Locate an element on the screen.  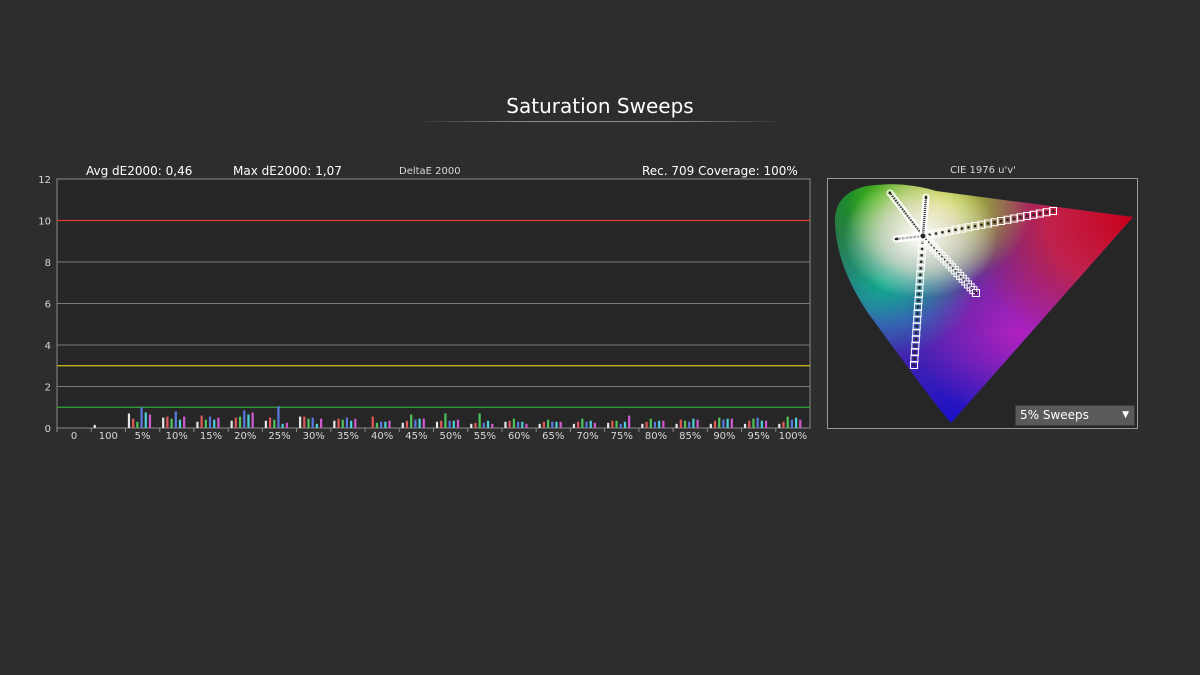
x-tick-label: 75% is located at coordinates (622, 436).